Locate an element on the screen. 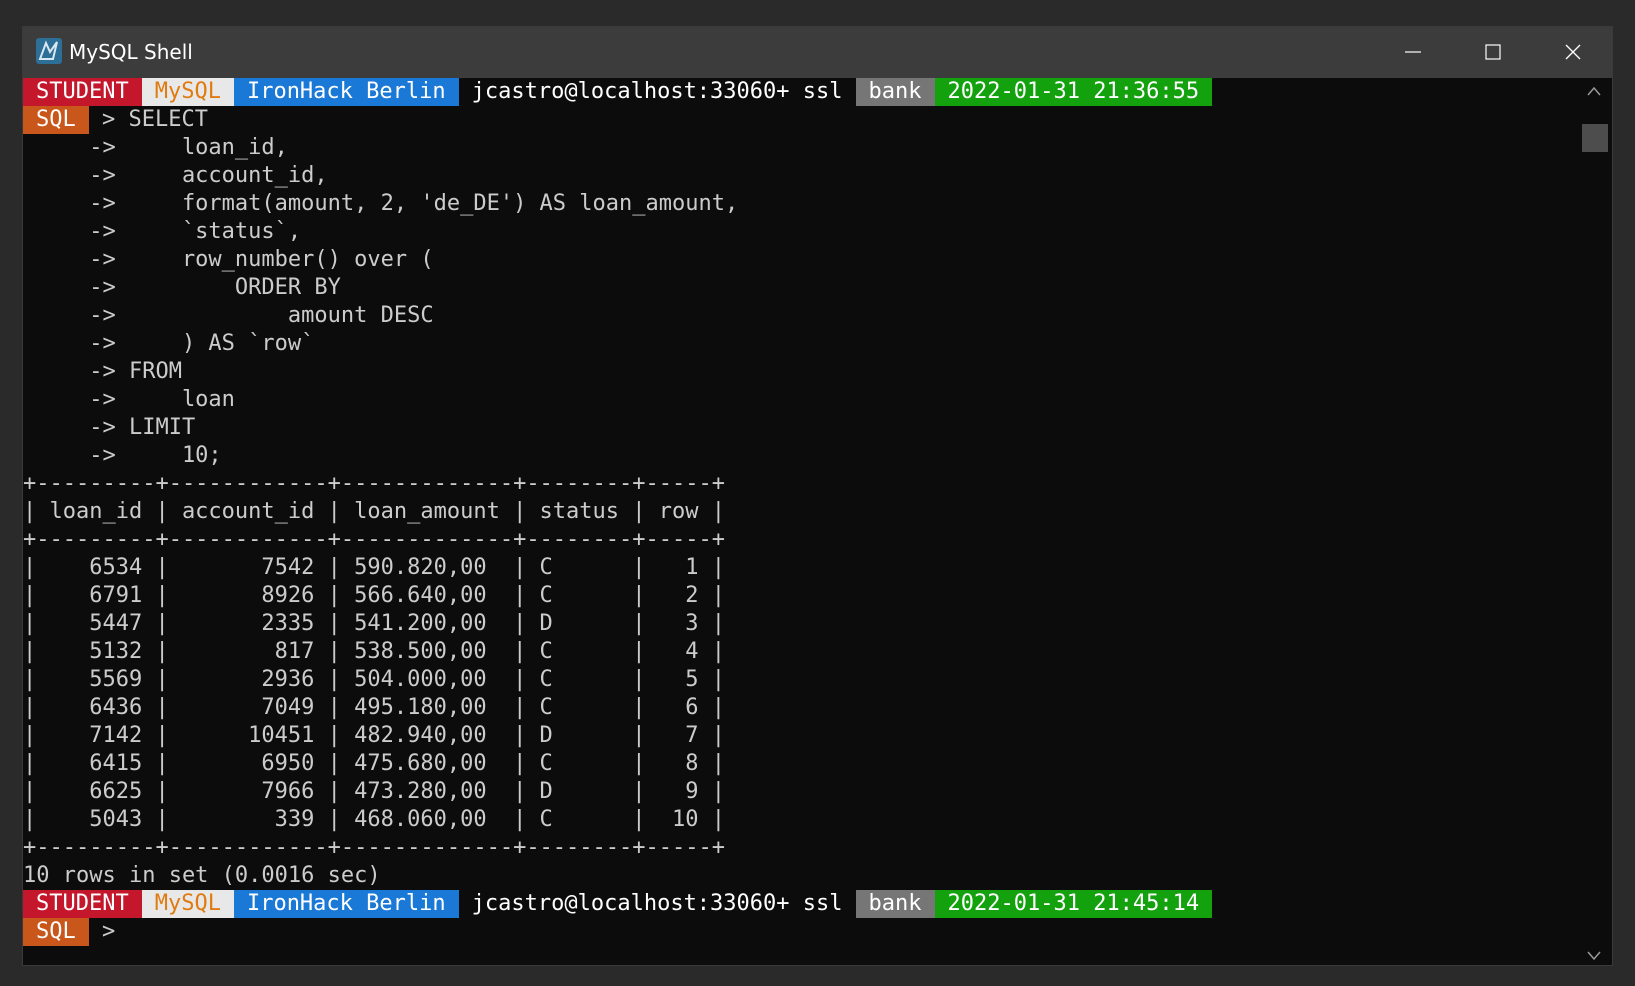 This screenshot has width=1635, height=986. query-line: -> row_number() over ( is located at coordinates (228, 259).